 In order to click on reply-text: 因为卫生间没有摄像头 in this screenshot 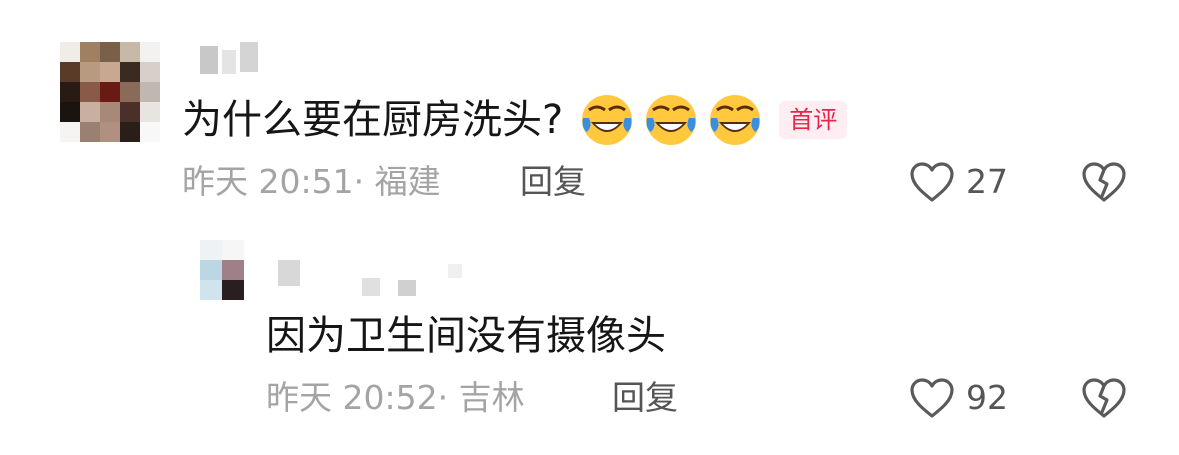, I will do `click(466, 336)`.